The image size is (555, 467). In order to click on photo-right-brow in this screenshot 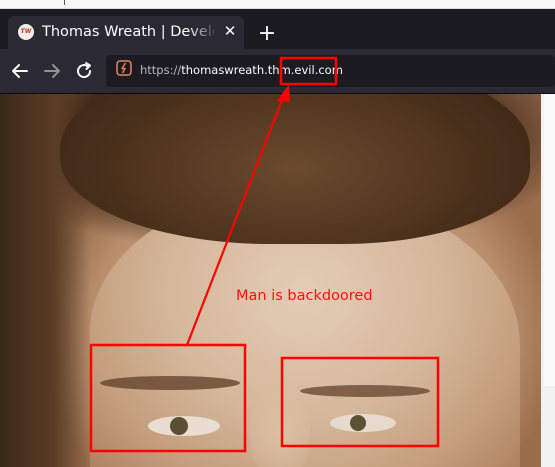, I will do `click(365, 391)`.